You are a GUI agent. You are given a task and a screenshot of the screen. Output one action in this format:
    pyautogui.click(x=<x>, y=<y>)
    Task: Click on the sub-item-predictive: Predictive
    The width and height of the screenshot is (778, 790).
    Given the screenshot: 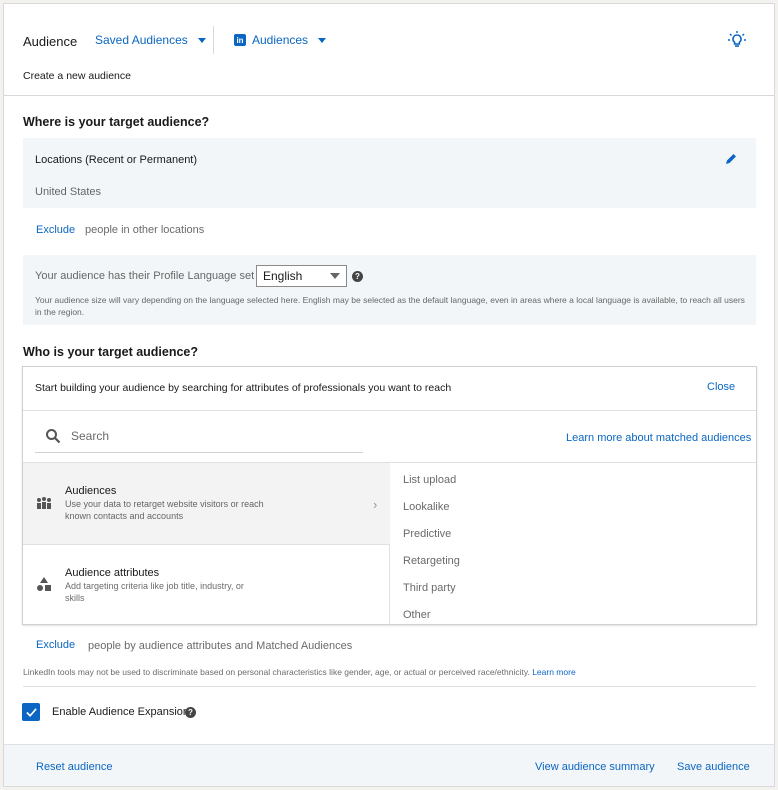 What is the action you would take?
    pyautogui.click(x=427, y=534)
    